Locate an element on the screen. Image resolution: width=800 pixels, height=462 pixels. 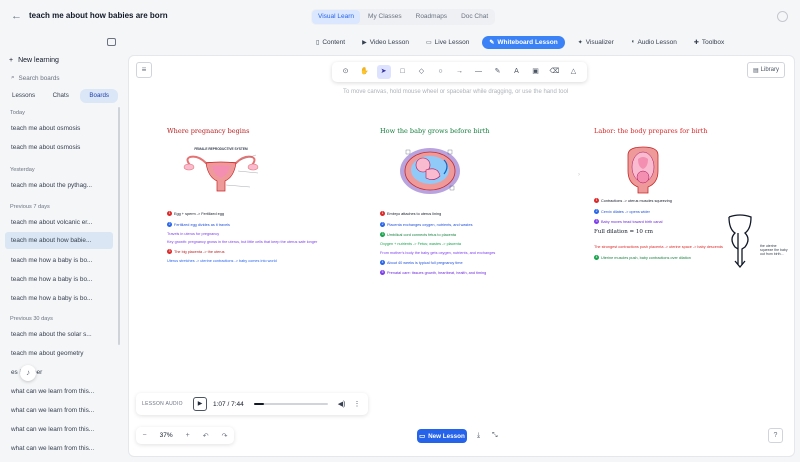
circle-icon: ○ is located at coordinates (441, 72).